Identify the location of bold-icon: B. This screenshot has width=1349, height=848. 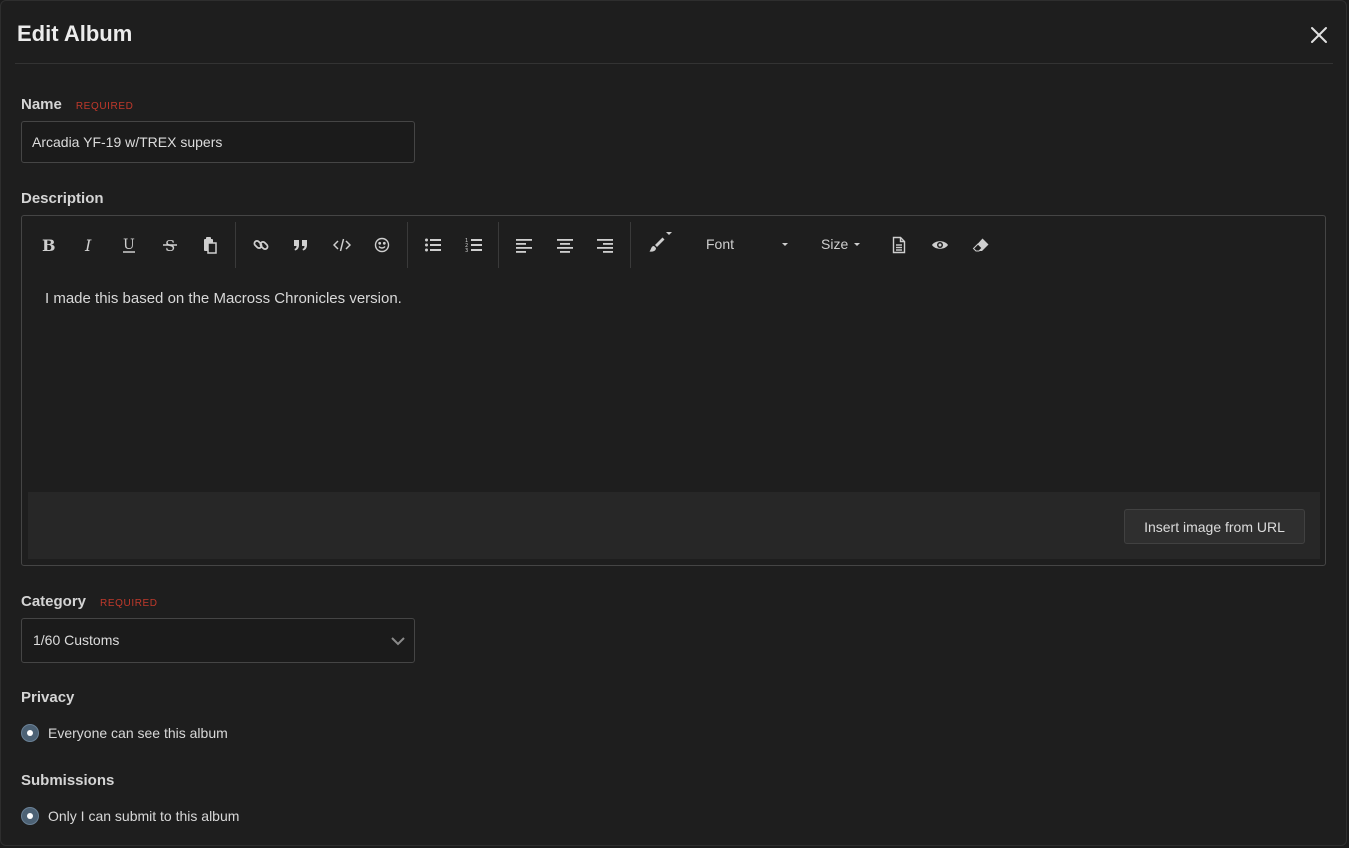
(49, 245).